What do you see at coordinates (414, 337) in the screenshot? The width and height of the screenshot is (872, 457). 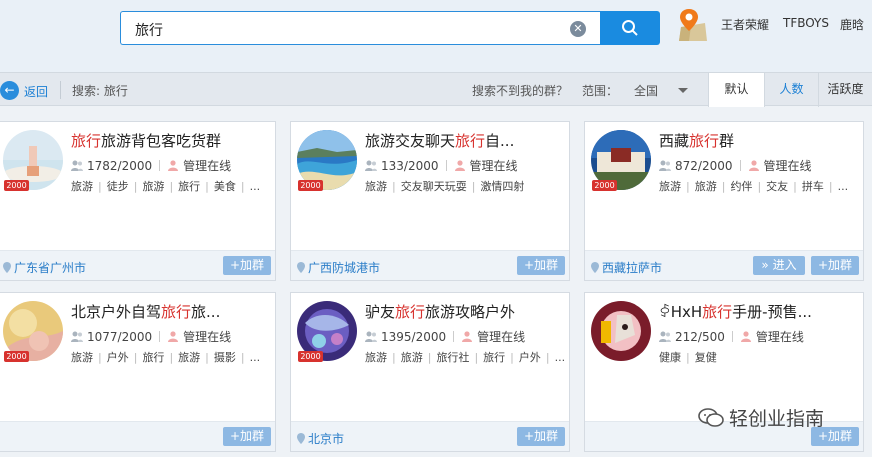 I see `member-count: 1395/2000` at bounding box center [414, 337].